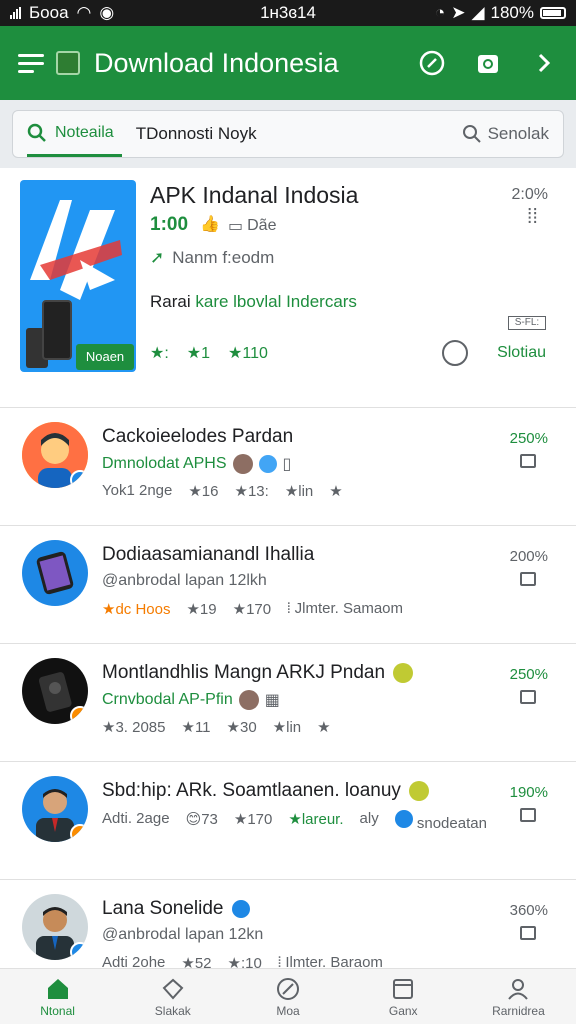 The image size is (576, 1024). I want to click on nav-home: Ntonal, so click(57, 996).